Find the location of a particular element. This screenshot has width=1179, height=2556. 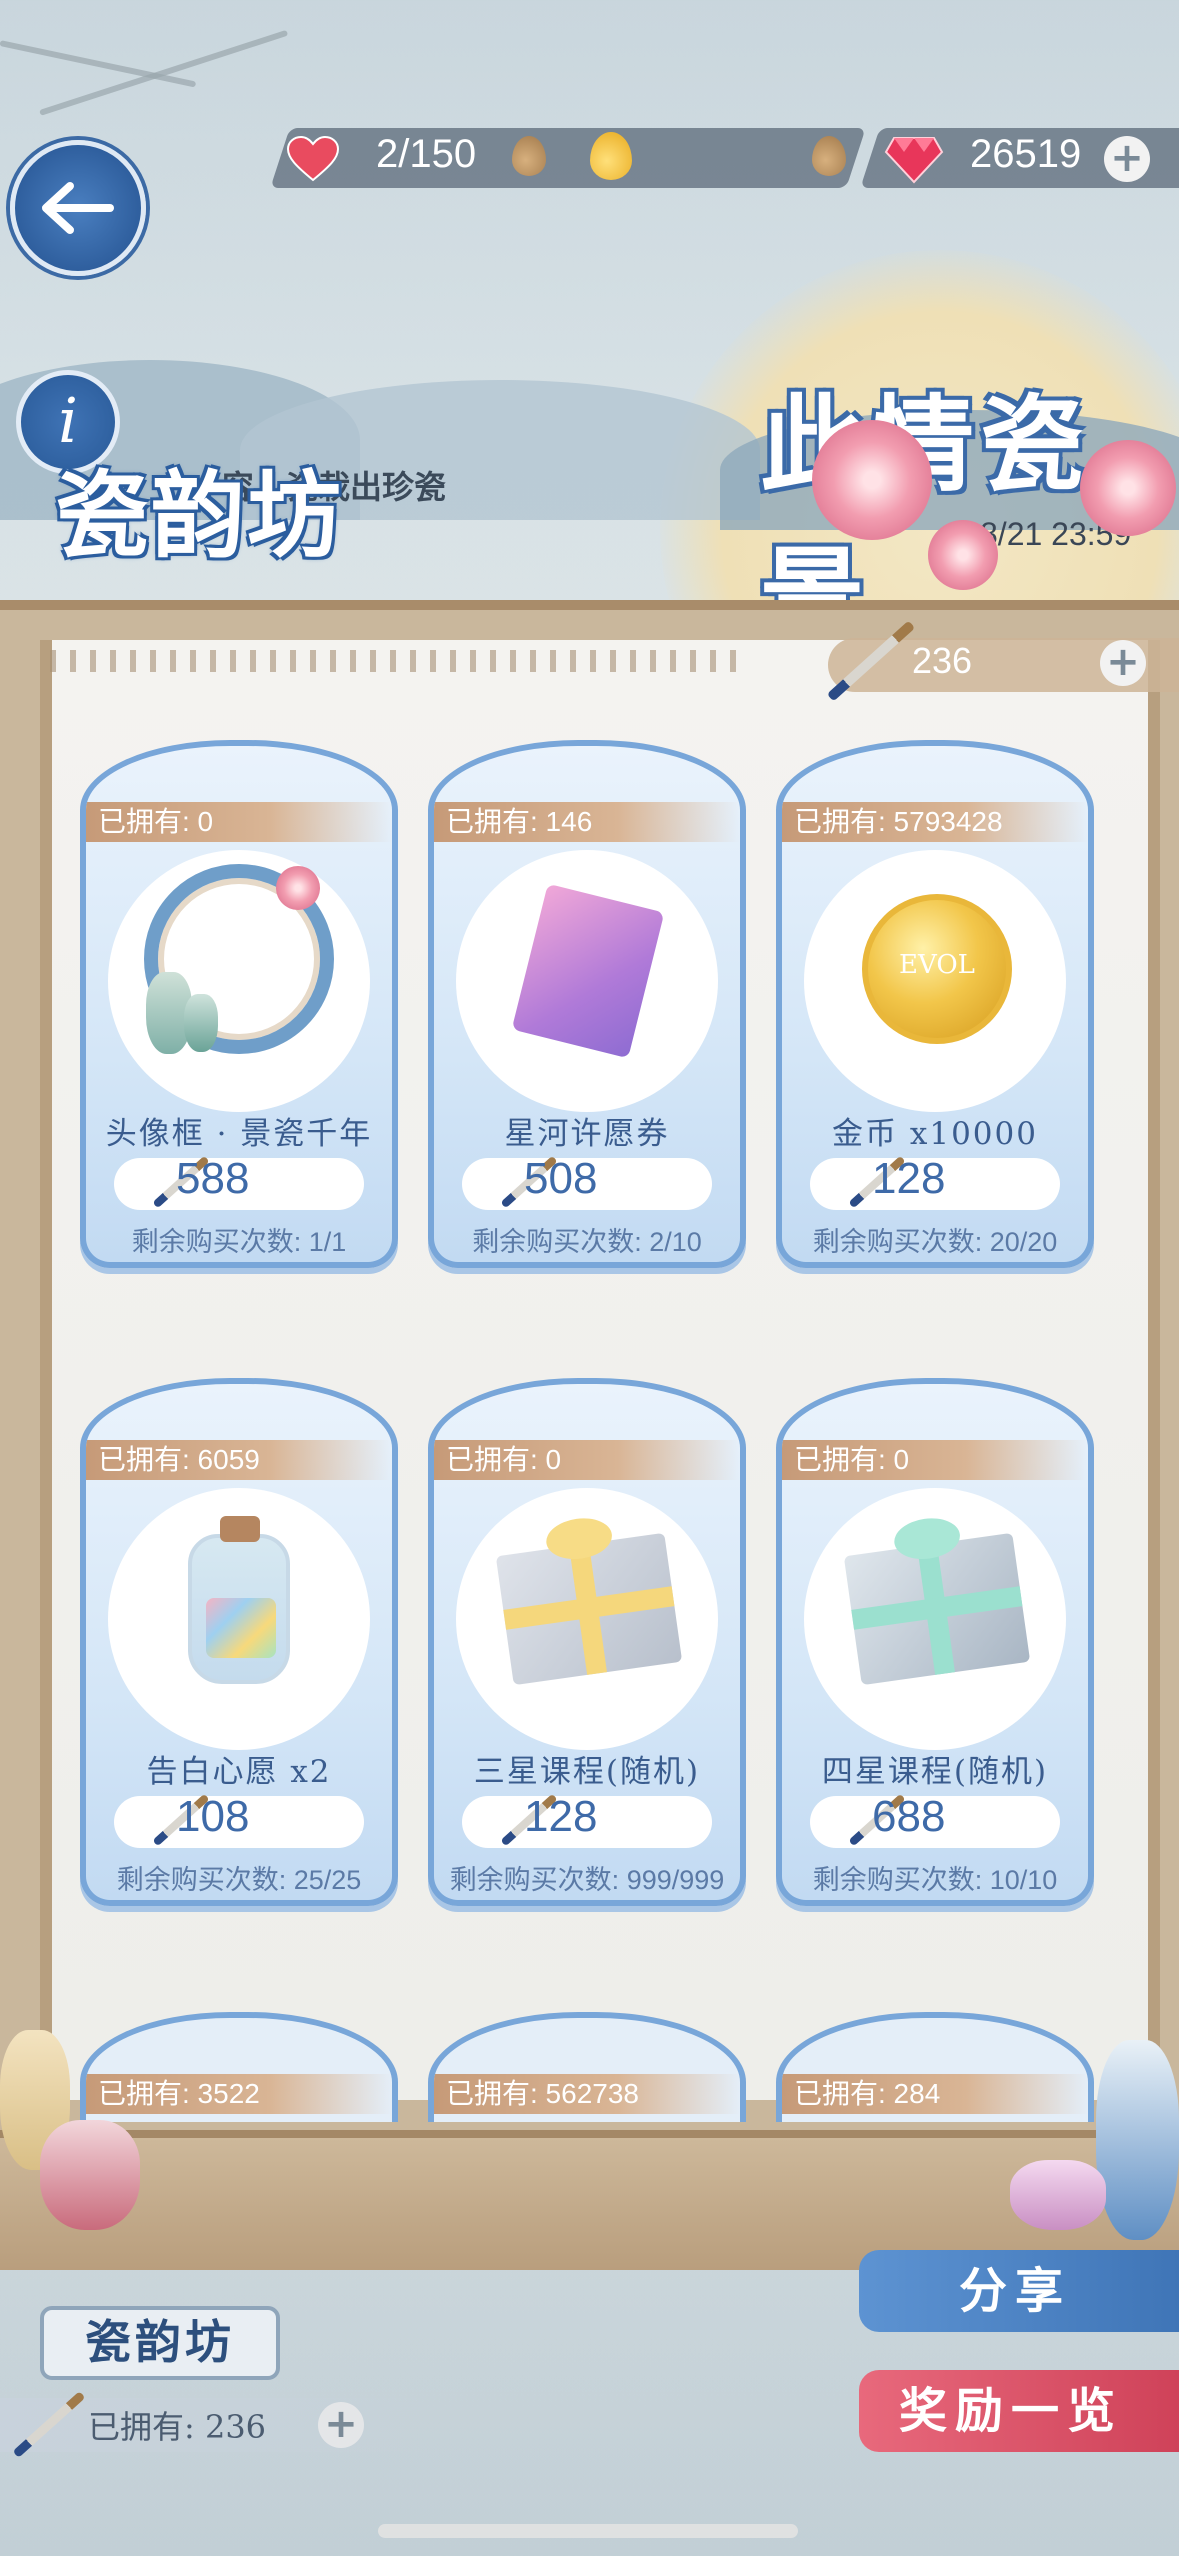

back-arrow-icon is located at coordinates (78, 208).